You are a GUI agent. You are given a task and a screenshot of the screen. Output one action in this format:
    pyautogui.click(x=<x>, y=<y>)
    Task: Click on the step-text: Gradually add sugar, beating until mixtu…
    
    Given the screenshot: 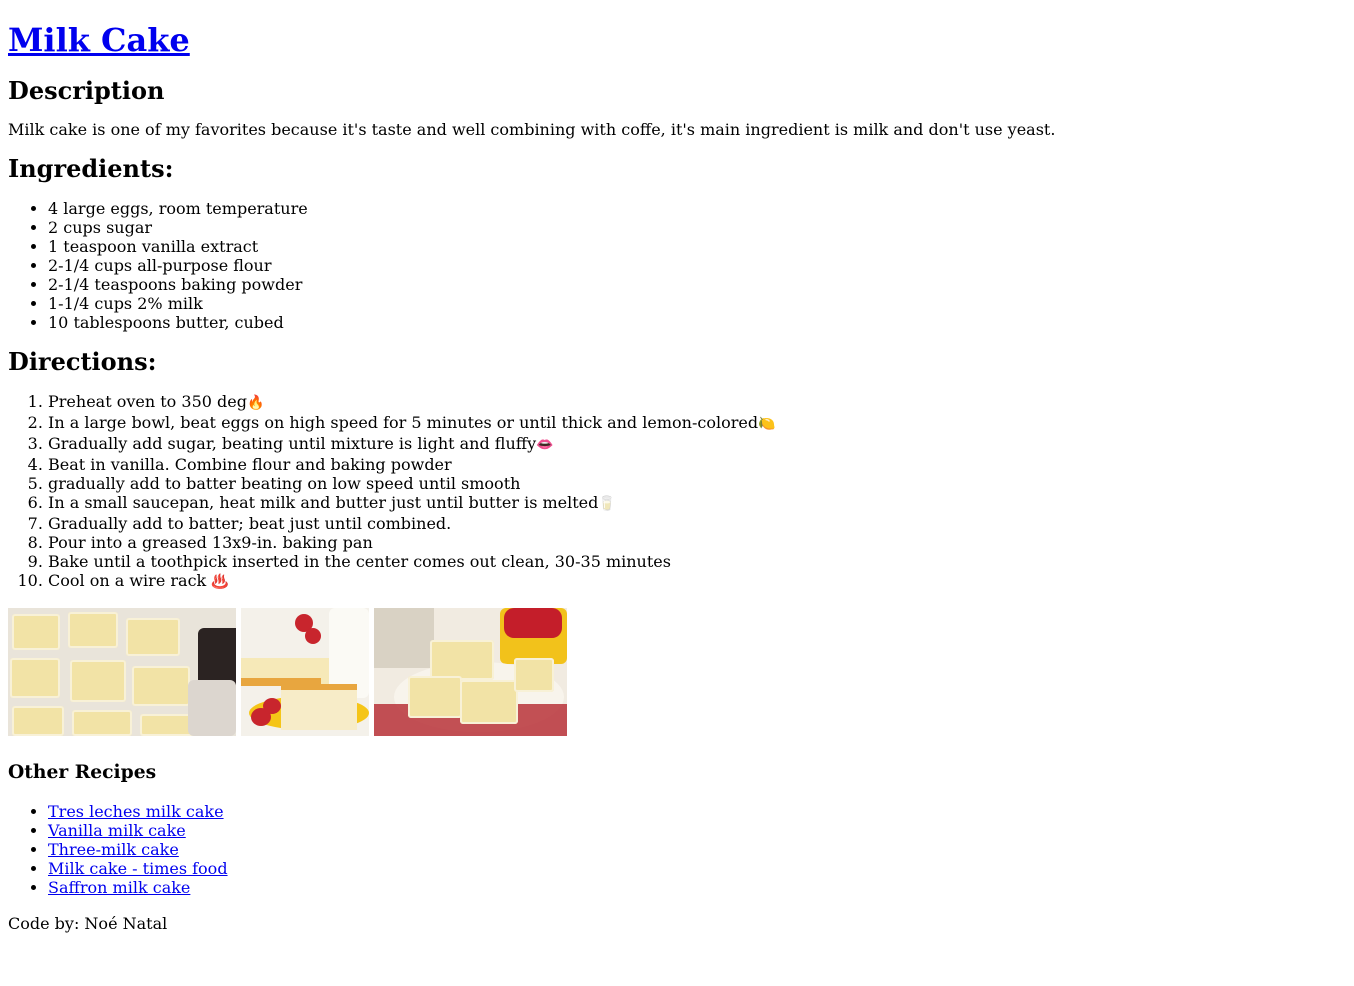 What is the action you would take?
    pyautogui.click(x=292, y=443)
    